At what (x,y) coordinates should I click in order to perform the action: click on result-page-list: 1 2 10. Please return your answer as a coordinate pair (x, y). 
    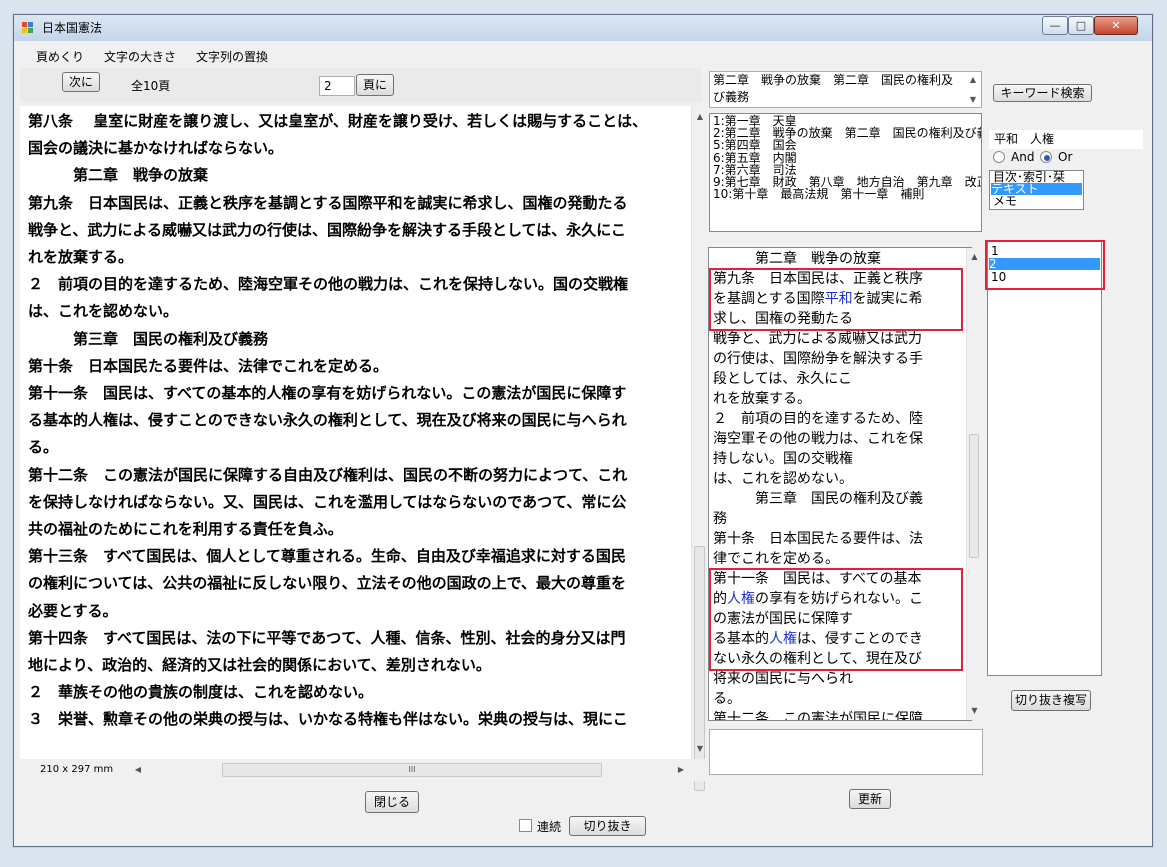
    Looking at the image, I should click on (1044, 458).